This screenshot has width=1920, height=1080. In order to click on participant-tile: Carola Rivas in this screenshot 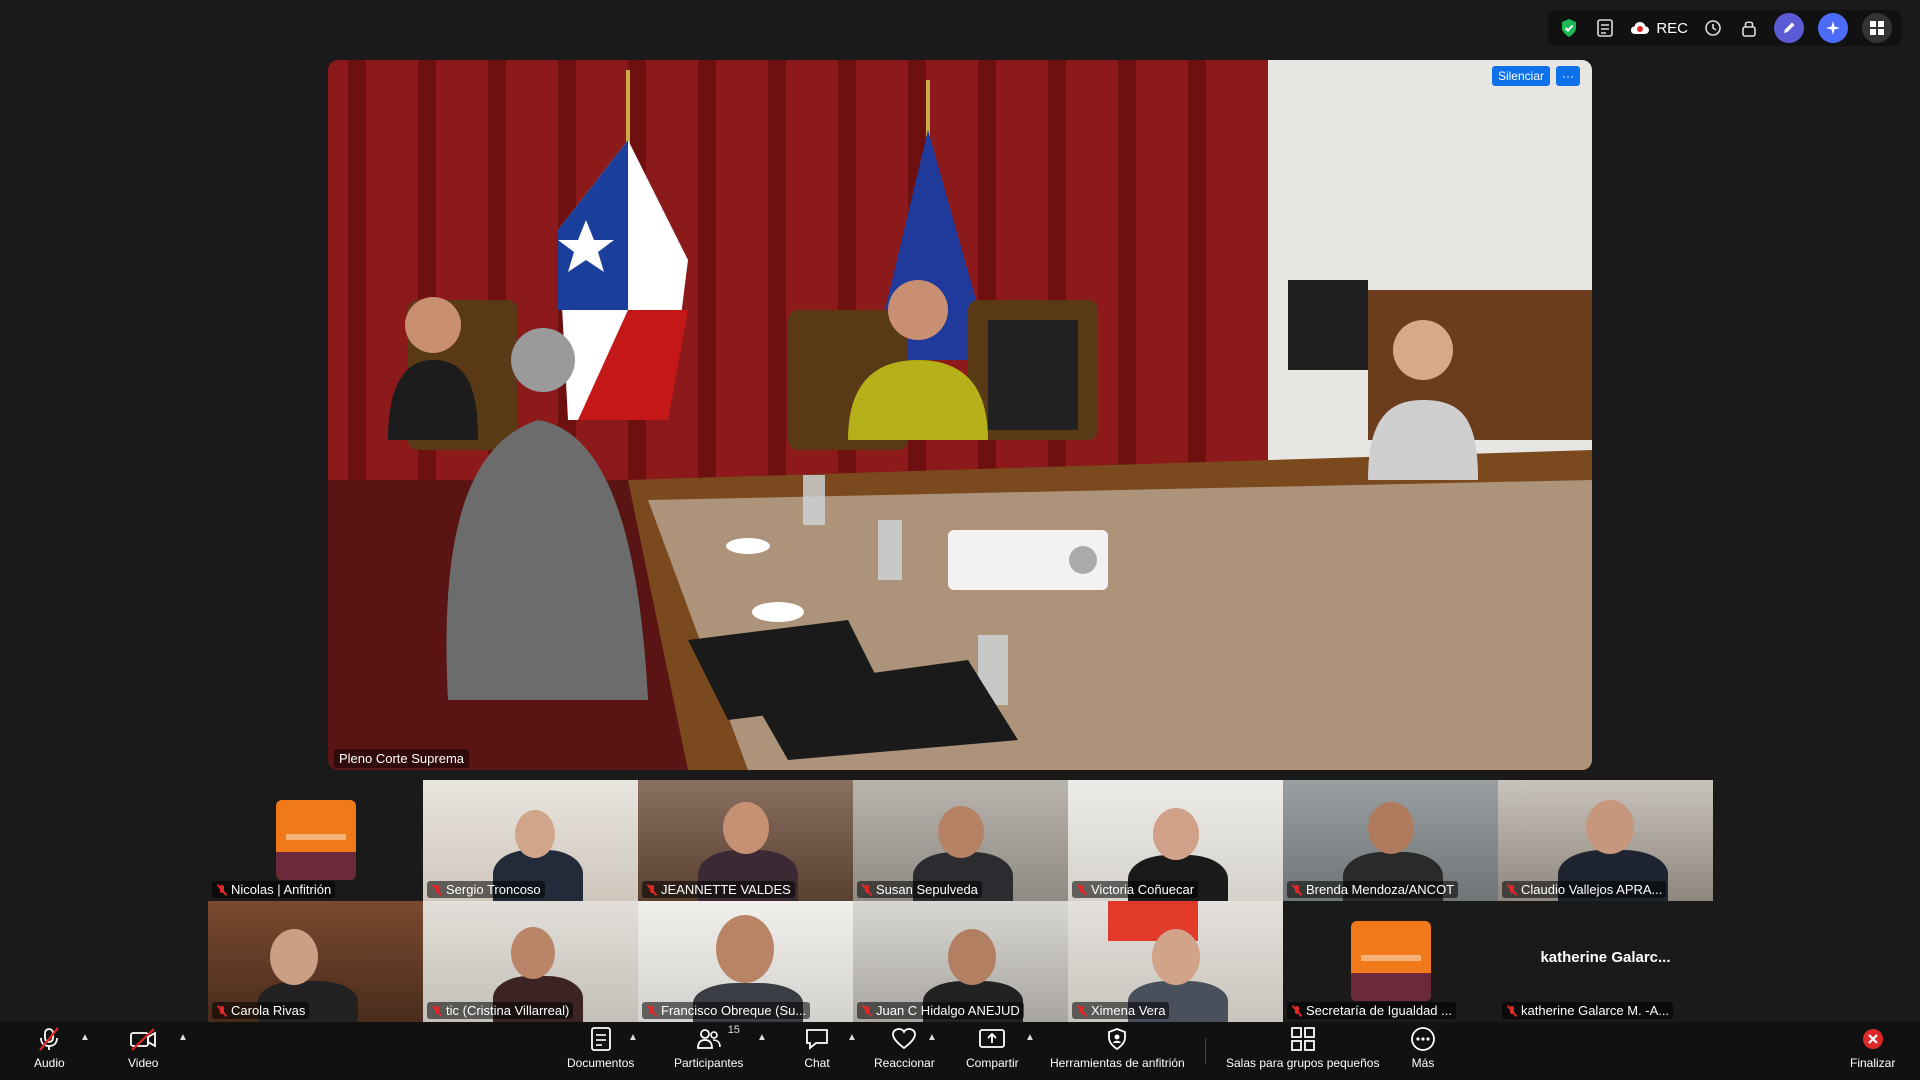, I will do `click(315, 961)`.